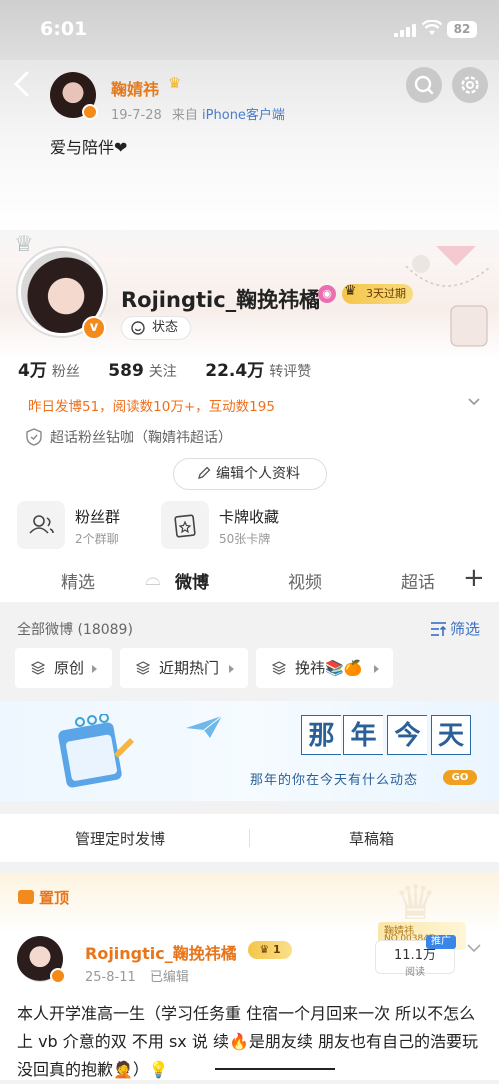 The width and height of the screenshot is (499, 1084). I want to click on gear-icon, so click(470, 85).